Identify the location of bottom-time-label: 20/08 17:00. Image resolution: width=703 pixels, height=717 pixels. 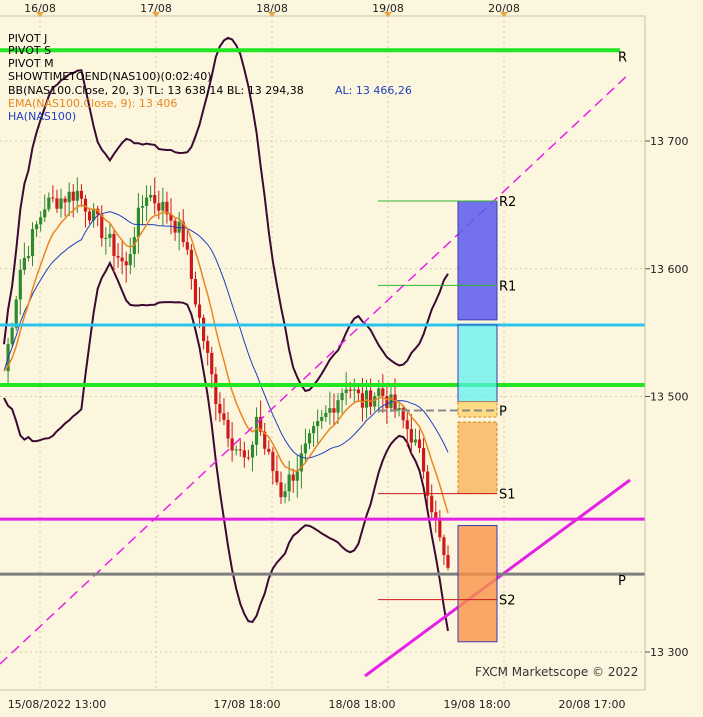
(592, 704).